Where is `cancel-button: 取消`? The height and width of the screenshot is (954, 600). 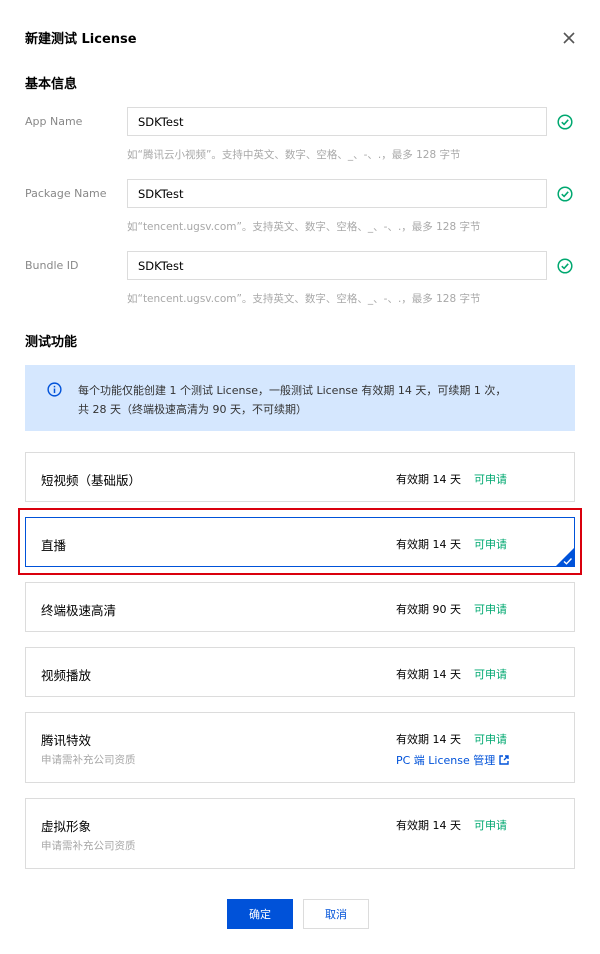
cancel-button: 取消 is located at coordinates (336, 914).